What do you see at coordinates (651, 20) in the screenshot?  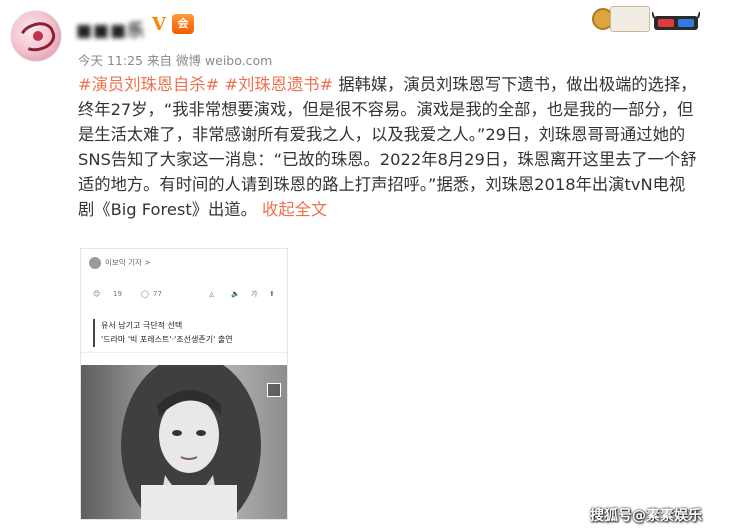 I see `decoration-badges` at bounding box center [651, 20].